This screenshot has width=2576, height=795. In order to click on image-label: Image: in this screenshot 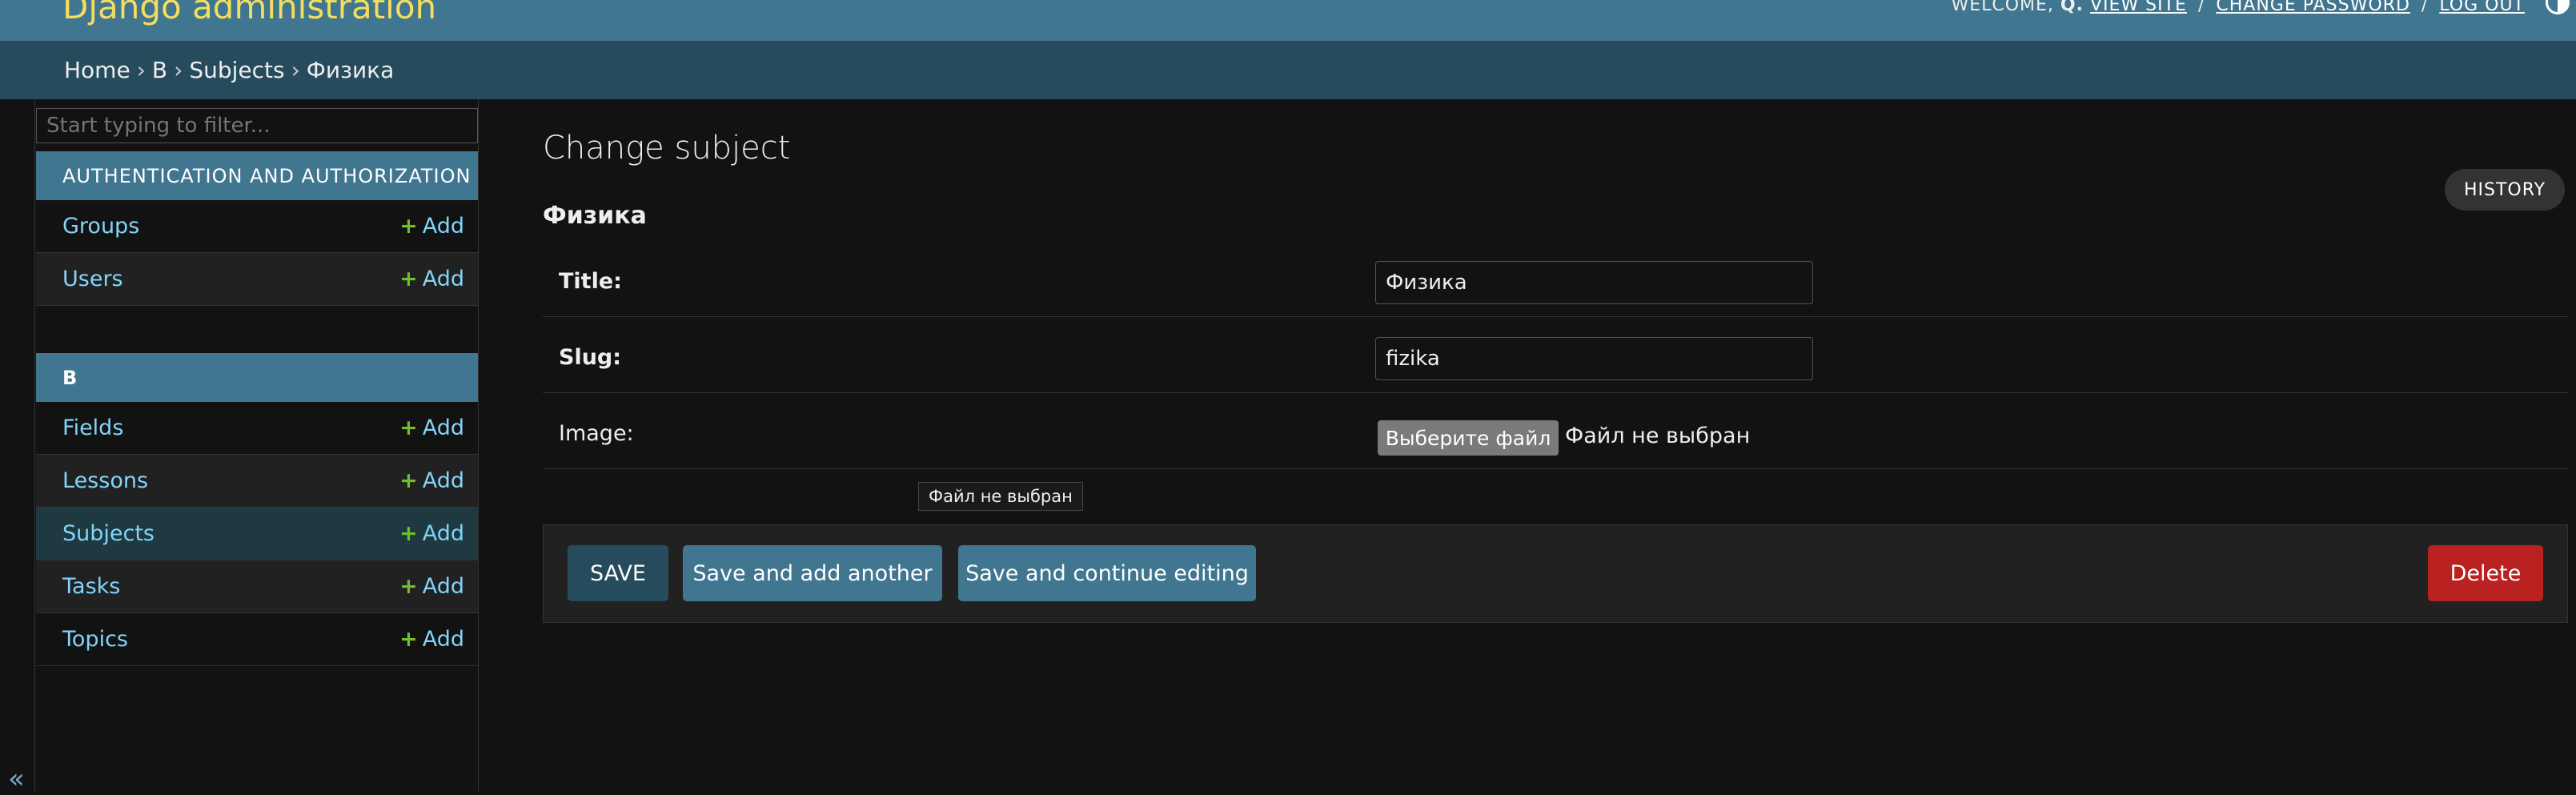, I will do `click(596, 433)`.